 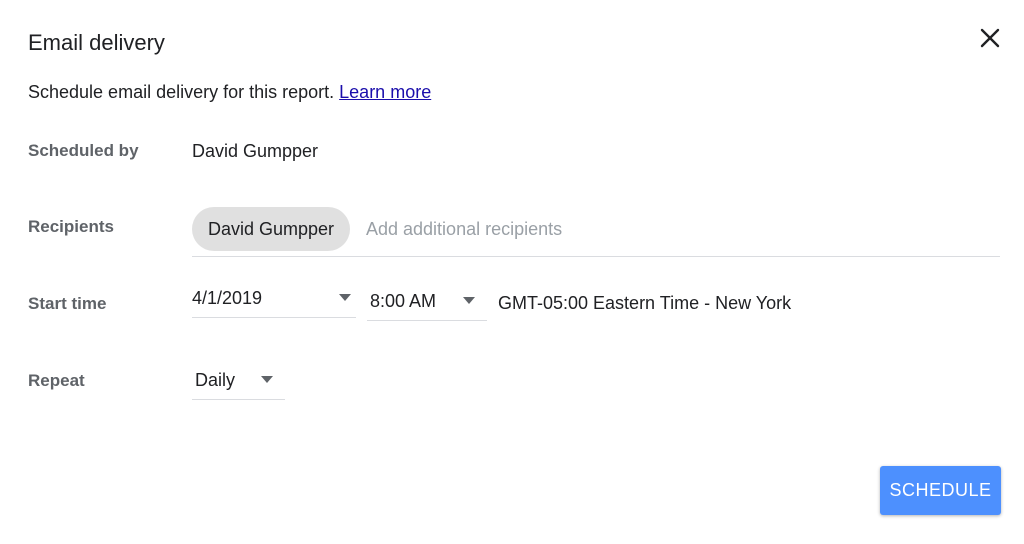 What do you see at coordinates (96, 42) in the screenshot?
I see `dialog-title: Email delivery` at bounding box center [96, 42].